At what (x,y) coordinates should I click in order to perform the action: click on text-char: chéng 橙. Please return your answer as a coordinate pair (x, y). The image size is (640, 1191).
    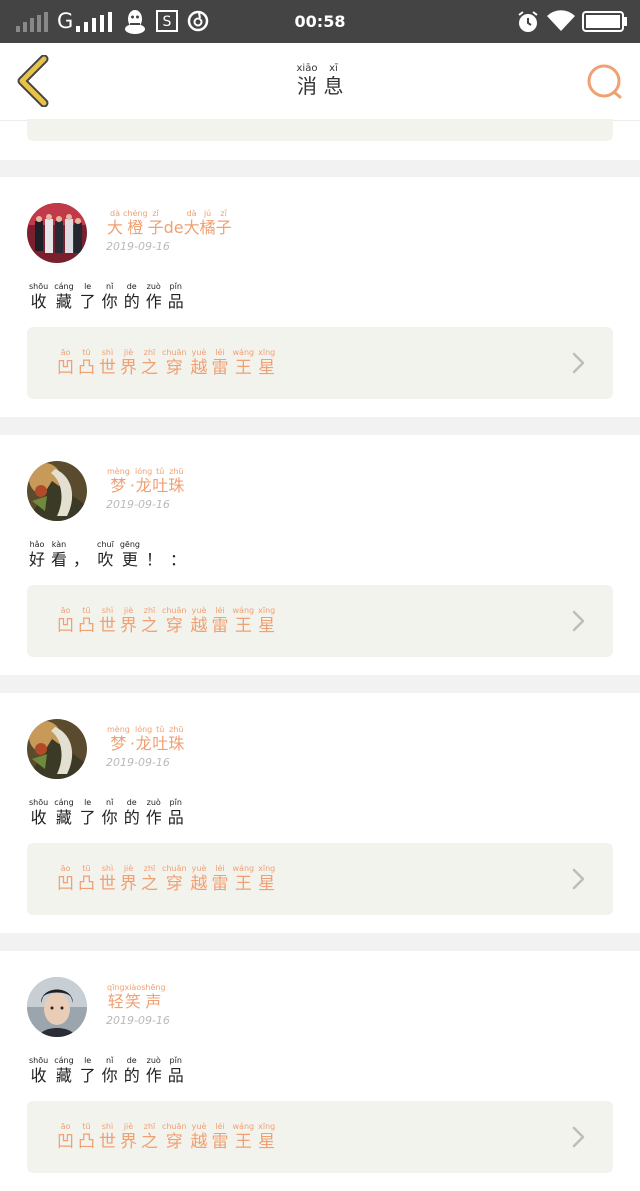
    Looking at the image, I should click on (135, 223).